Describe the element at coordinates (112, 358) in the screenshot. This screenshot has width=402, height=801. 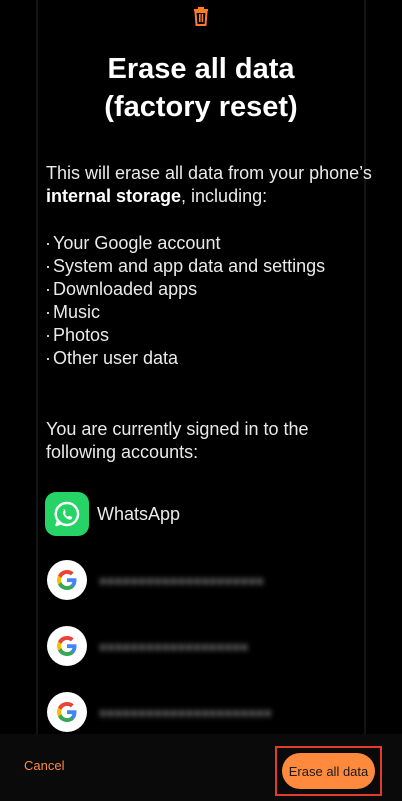
I see `list-item: · Other user data` at that location.